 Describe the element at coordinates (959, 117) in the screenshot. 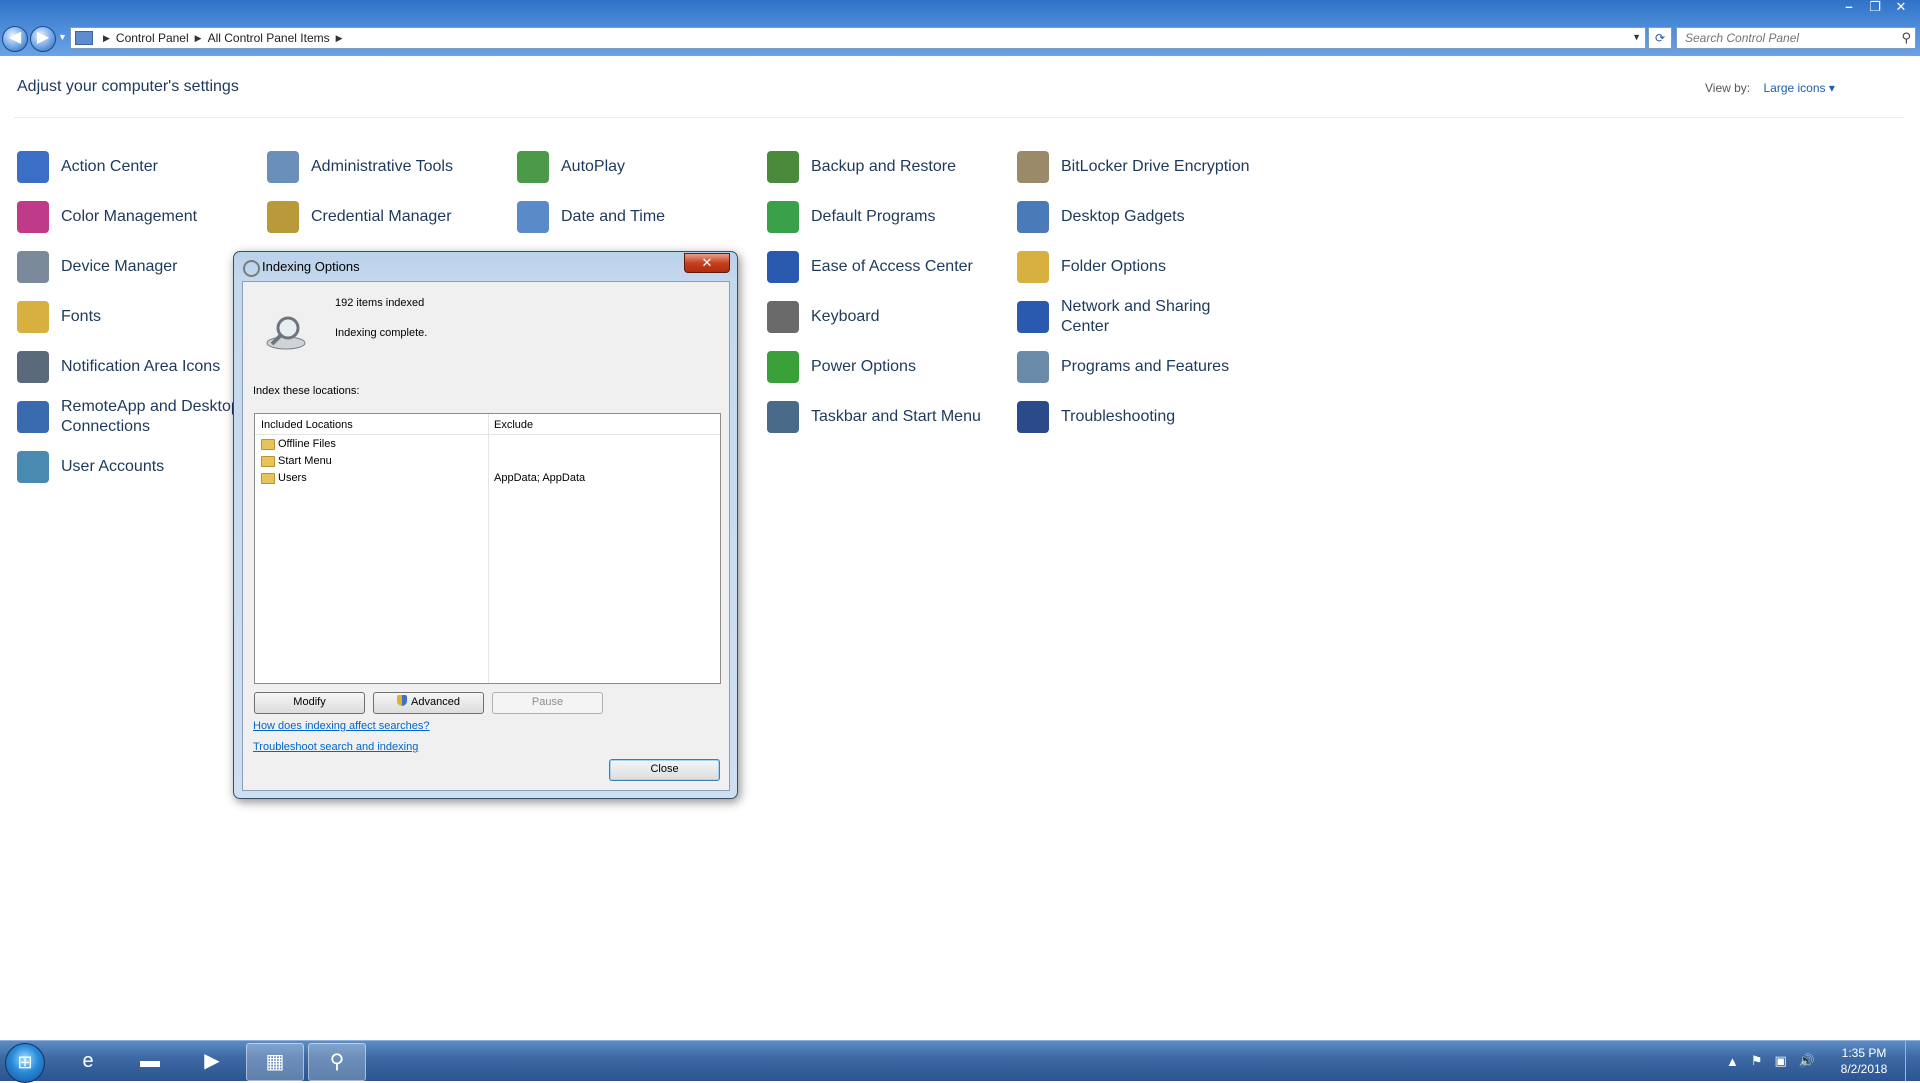

I see `divider` at that location.